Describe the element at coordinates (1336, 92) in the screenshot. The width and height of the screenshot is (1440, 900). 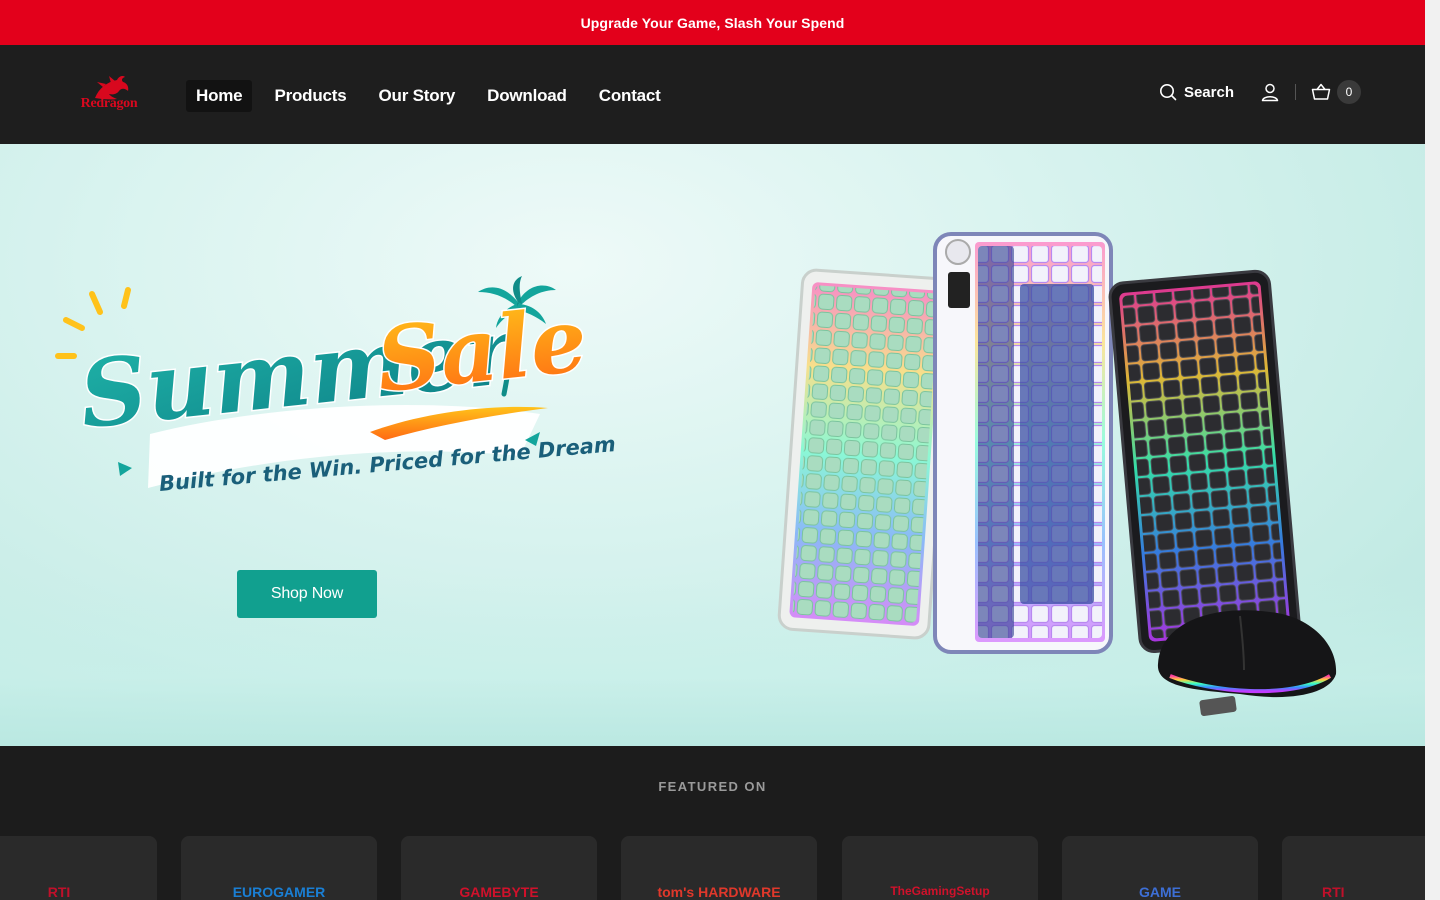
I see `cart-button: 0` at that location.